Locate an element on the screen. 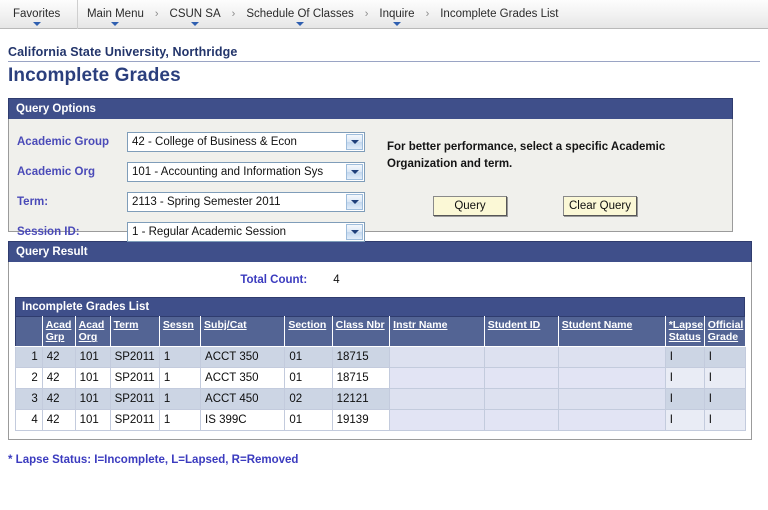 This screenshot has width=768, height=510. clear-query-button: Clear Query is located at coordinates (600, 206).